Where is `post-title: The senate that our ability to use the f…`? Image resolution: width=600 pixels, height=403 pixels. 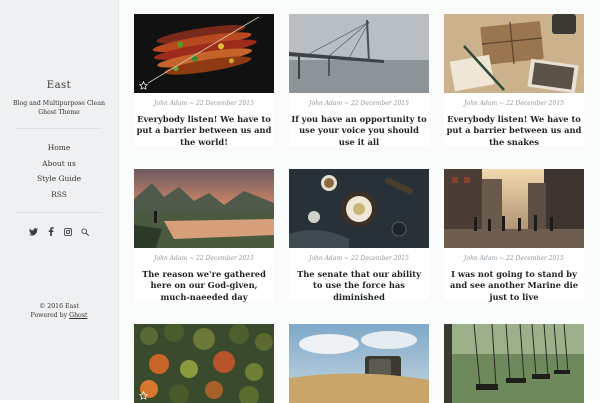 post-title: The senate that our ability to use the f… is located at coordinates (359, 286).